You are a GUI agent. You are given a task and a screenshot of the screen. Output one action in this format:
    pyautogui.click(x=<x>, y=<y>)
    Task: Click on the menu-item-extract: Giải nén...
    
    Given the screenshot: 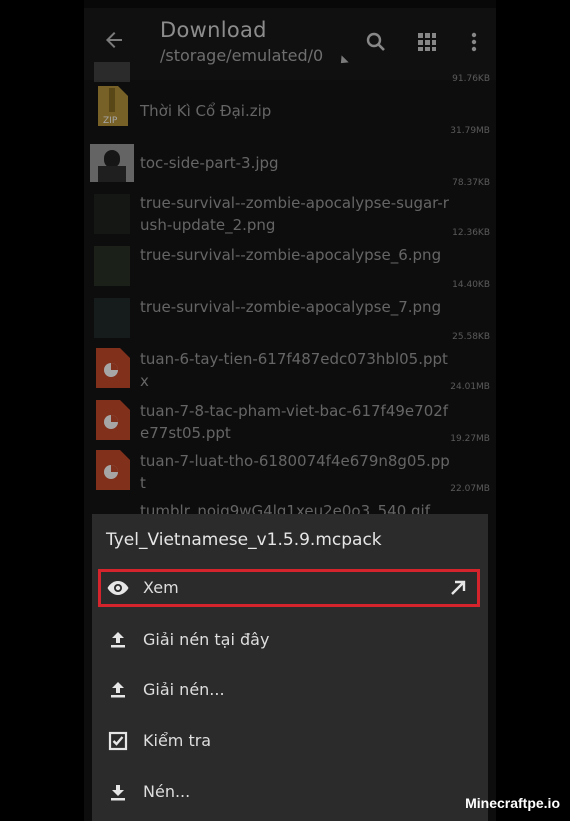 What is the action you would take?
    pyautogui.click(x=290, y=690)
    